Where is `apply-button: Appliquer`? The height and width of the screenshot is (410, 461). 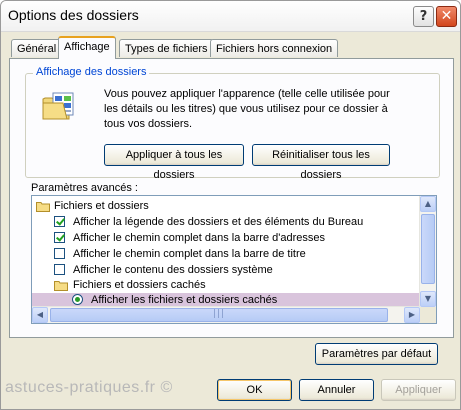 apply-button: Appliquer is located at coordinates (418, 390).